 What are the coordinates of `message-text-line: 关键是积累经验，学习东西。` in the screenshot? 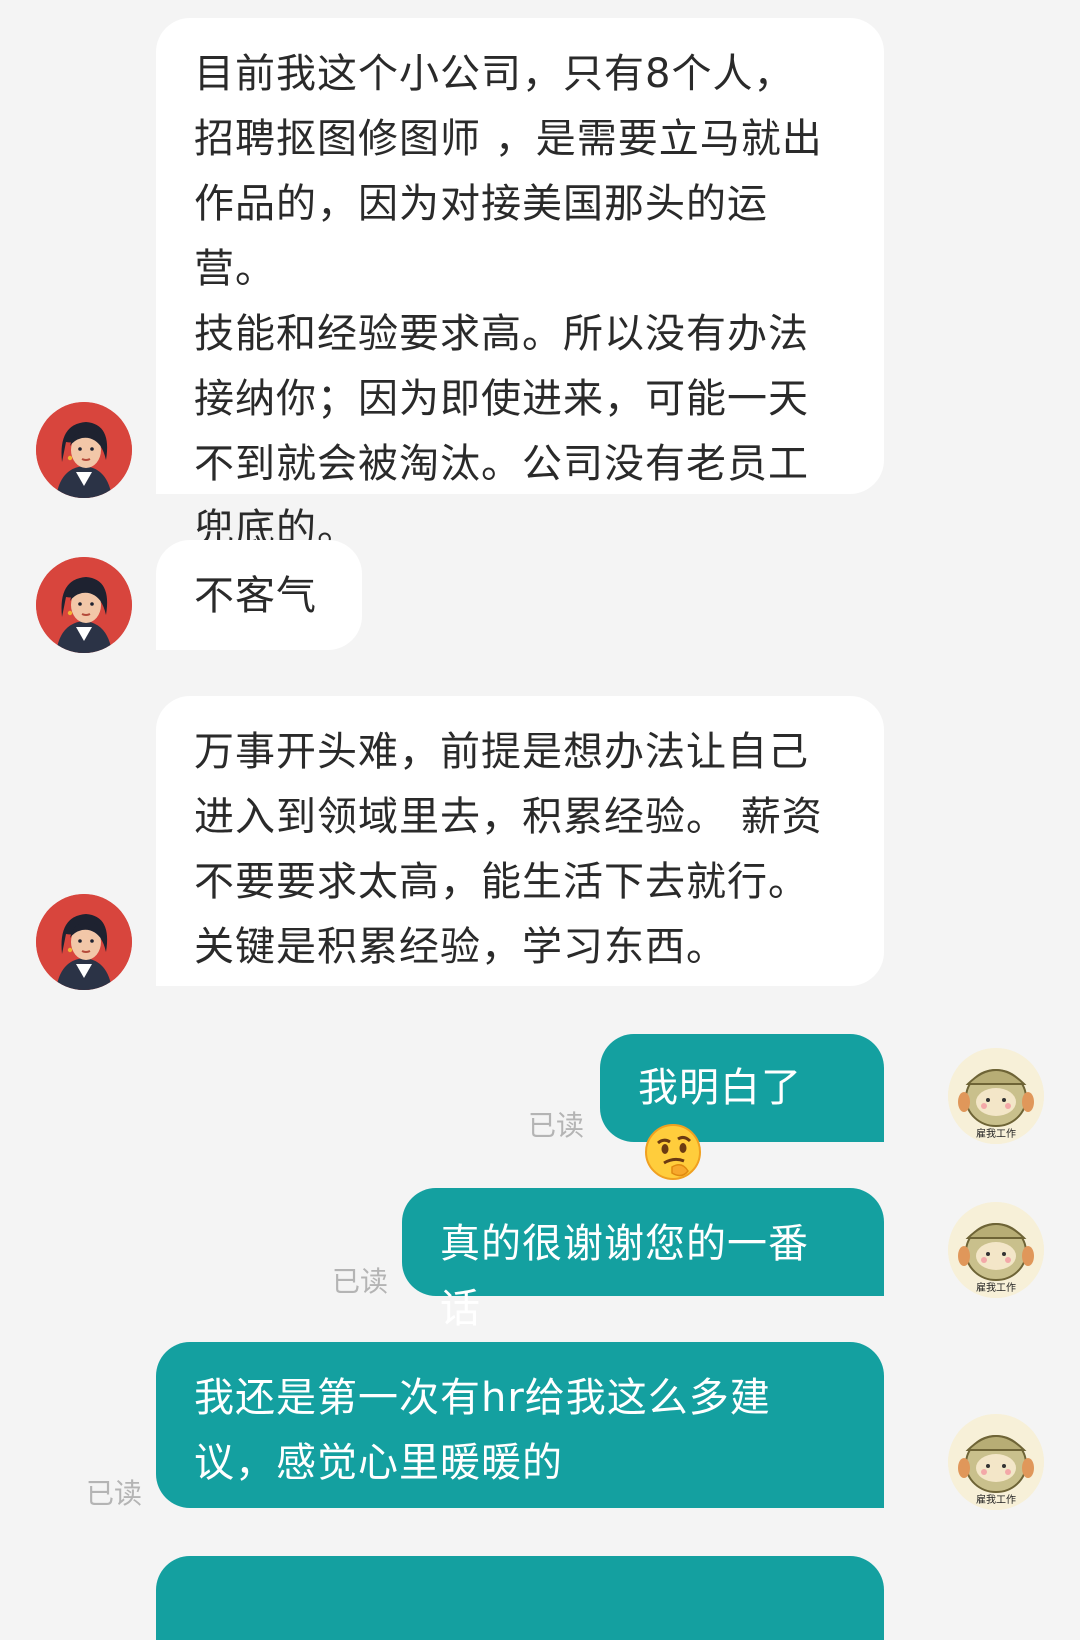 It's located at (460, 947).